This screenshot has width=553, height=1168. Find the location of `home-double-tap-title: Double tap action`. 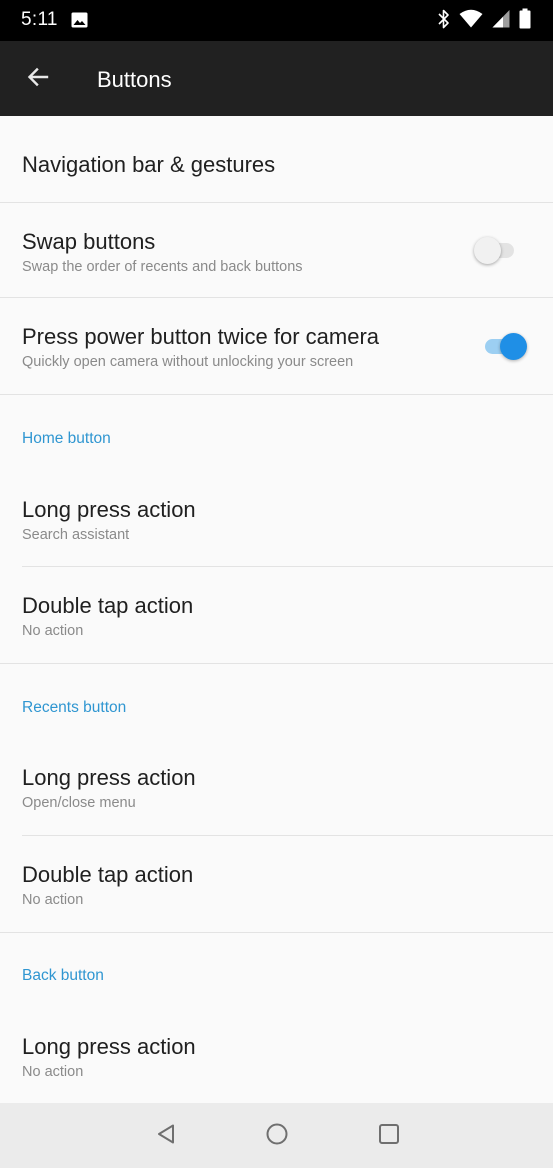

home-double-tap-title: Double tap action is located at coordinates (108, 605).